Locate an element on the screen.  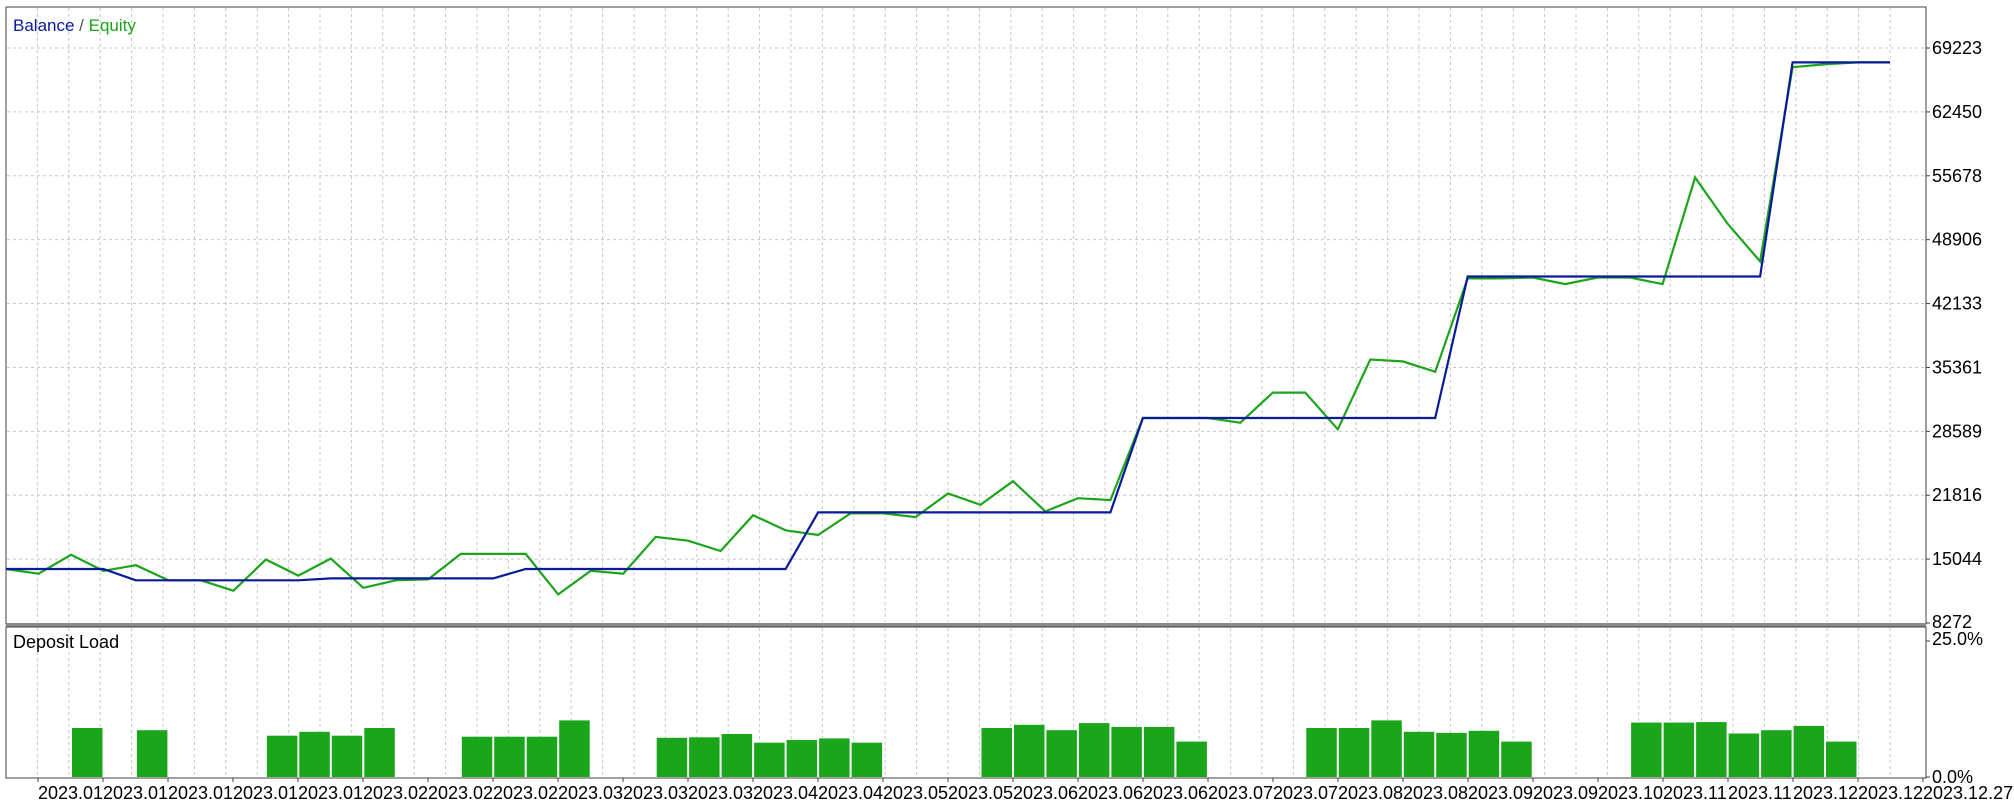
y-tick-label: 35361 is located at coordinates (1957, 367).